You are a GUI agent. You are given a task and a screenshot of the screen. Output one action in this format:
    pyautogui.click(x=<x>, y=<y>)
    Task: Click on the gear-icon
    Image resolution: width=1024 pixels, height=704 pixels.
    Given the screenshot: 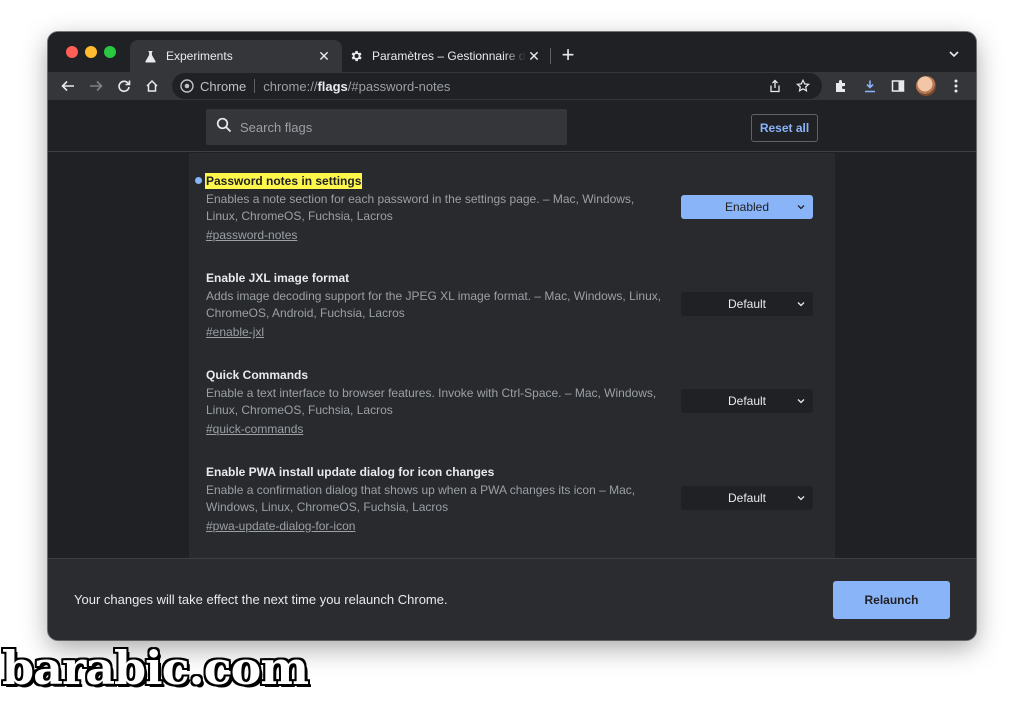 What is the action you would take?
    pyautogui.click(x=356, y=56)
    